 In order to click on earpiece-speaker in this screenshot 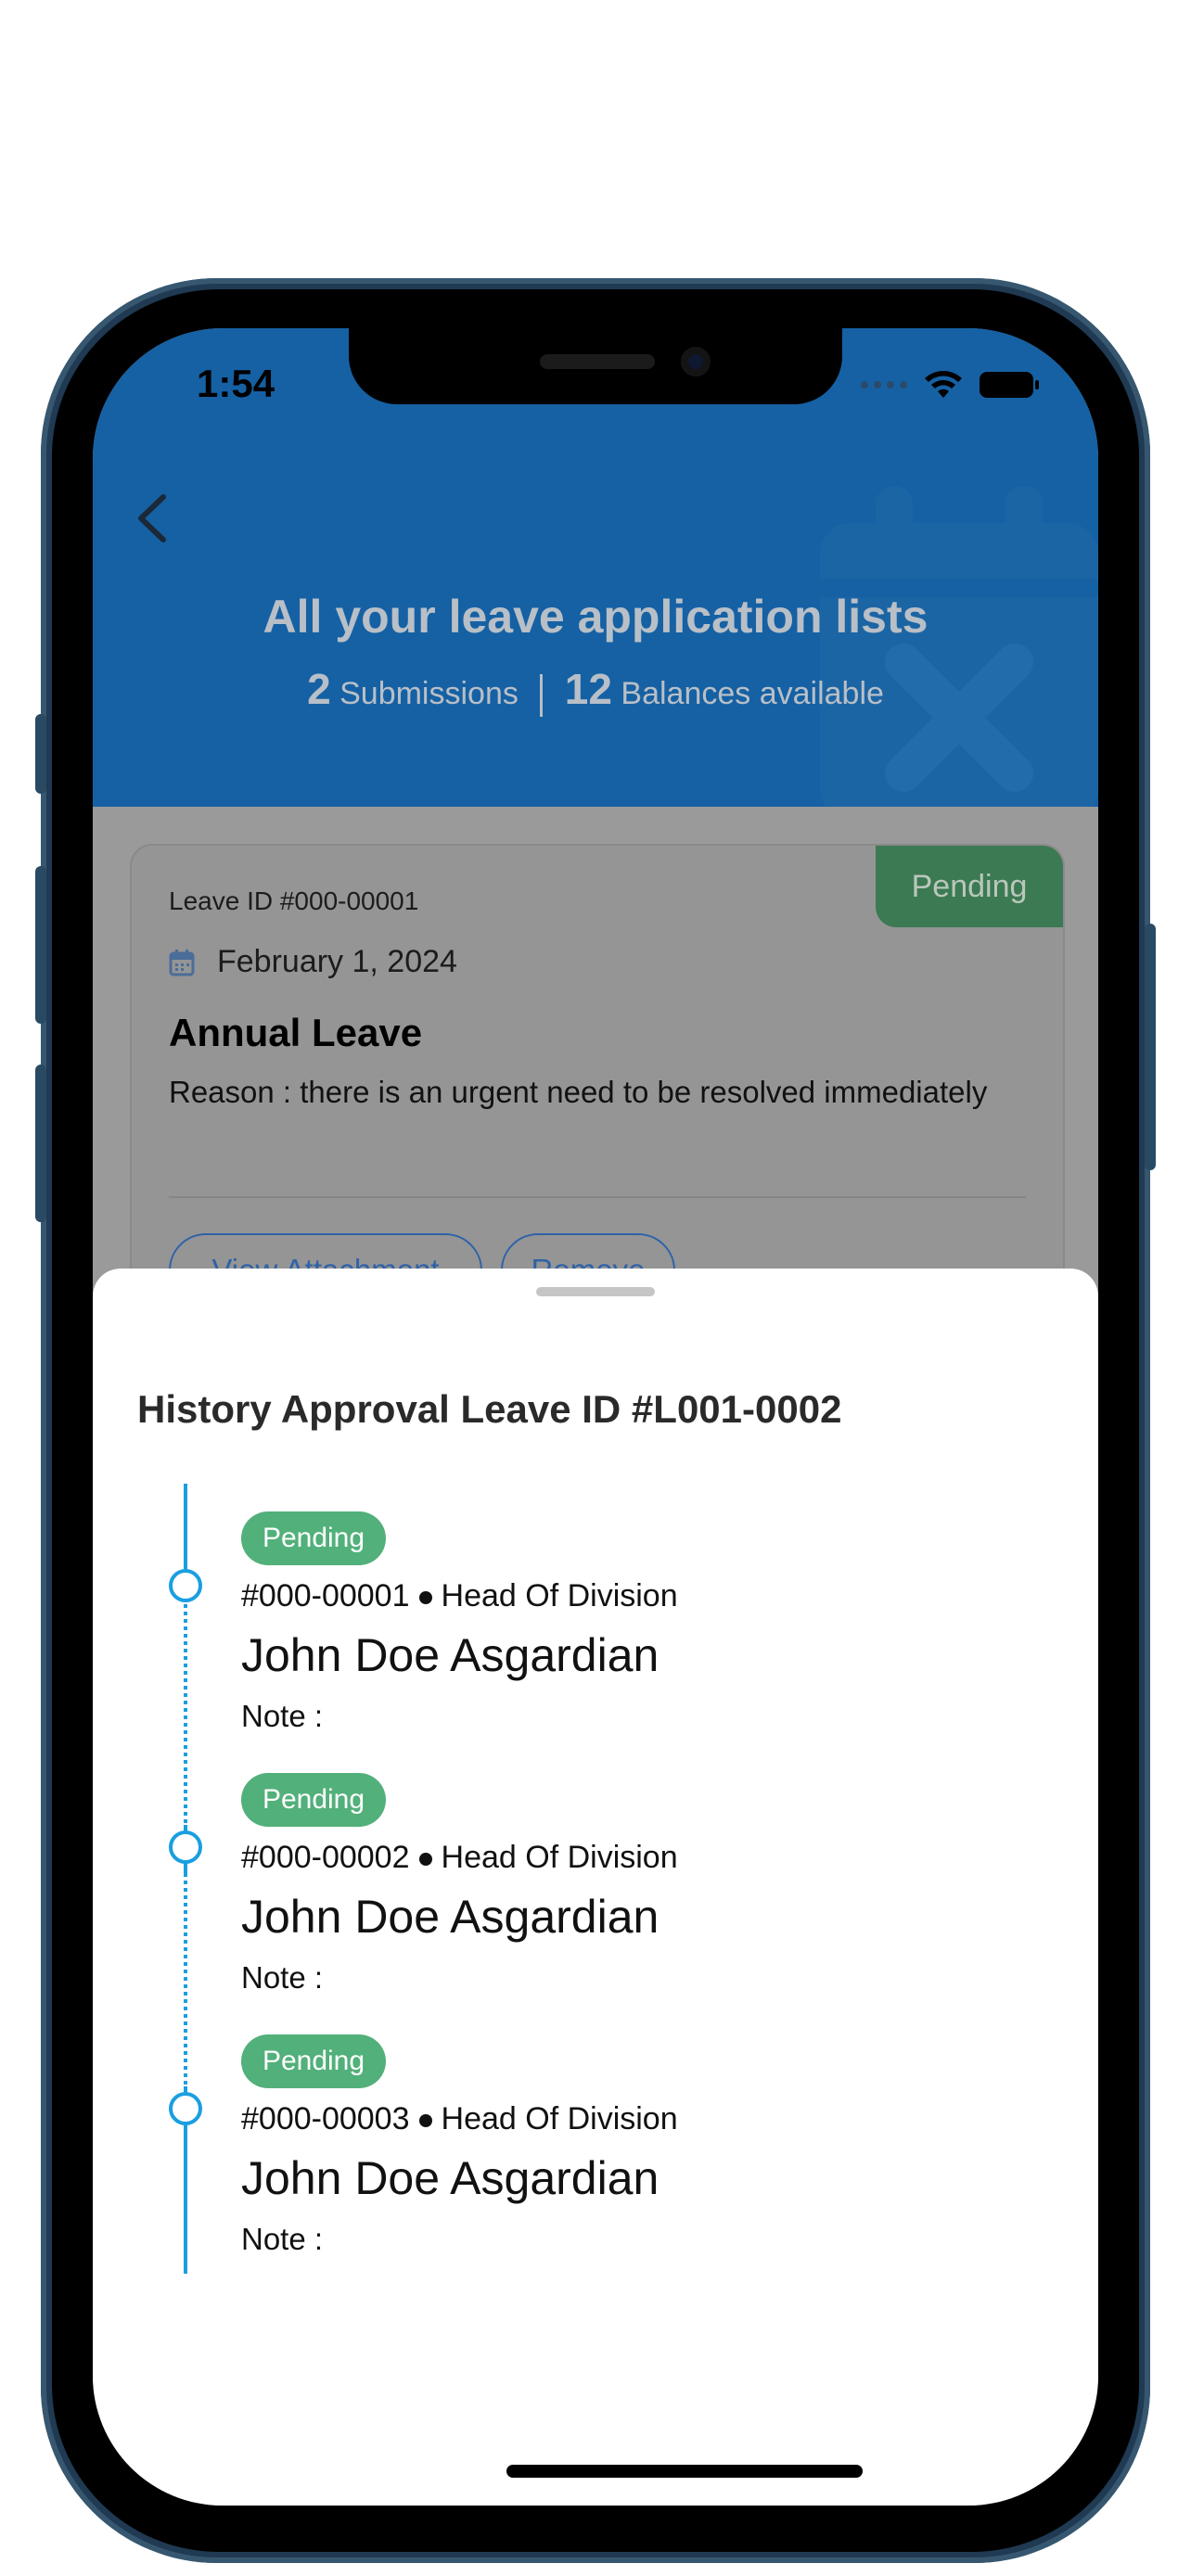, I will do `click(597, 361)`.